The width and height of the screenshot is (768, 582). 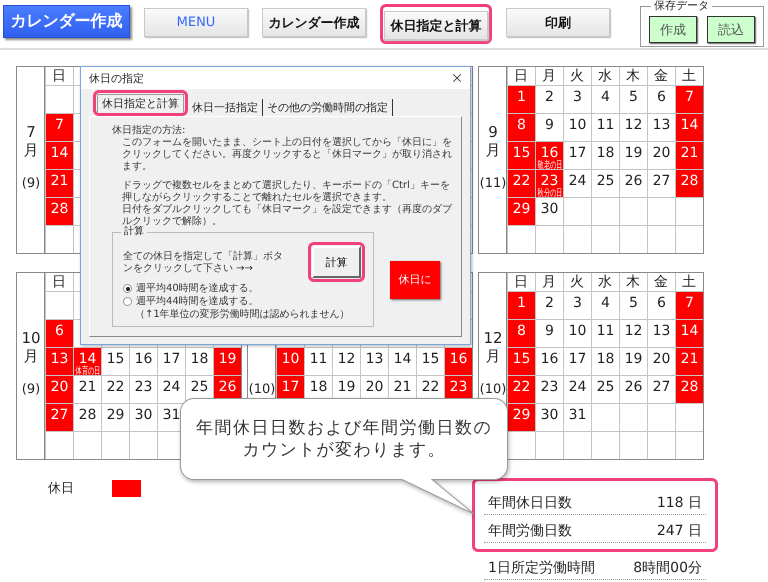 I want to click on toolbar-button: MENU, so click(x=196, y=22).